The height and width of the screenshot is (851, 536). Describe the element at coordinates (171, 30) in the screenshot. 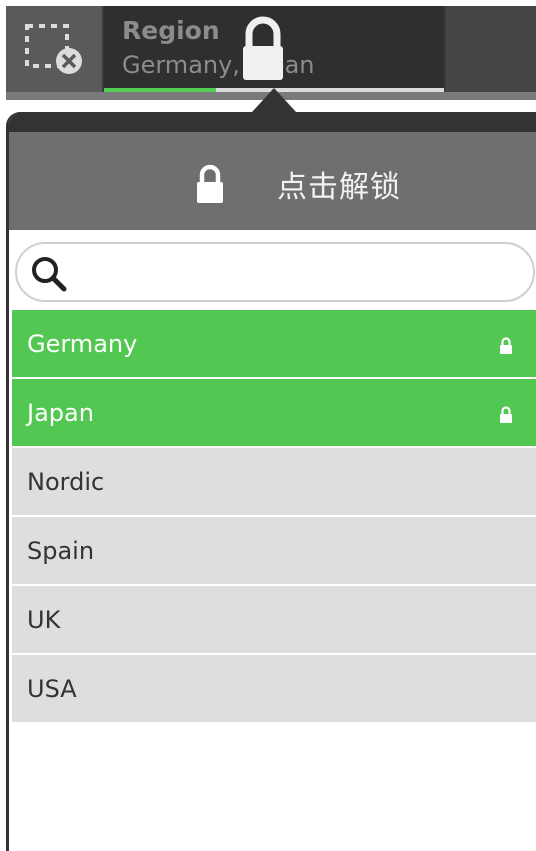

I see `field-title: Region` at that location.